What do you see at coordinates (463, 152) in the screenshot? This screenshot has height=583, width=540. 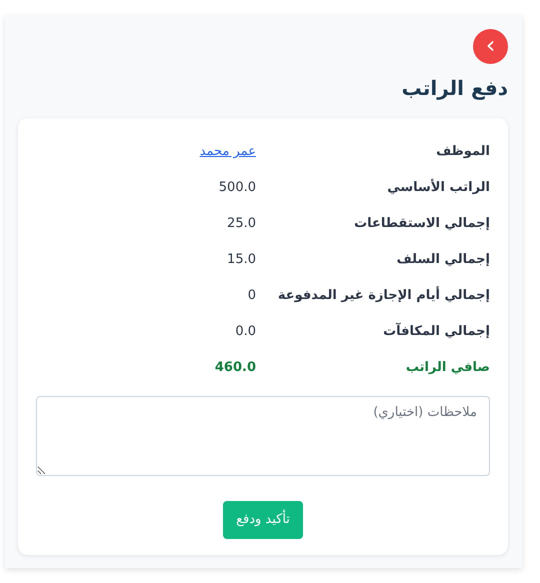 I see `field-label: الموظف` at bounding box center [463, 152].